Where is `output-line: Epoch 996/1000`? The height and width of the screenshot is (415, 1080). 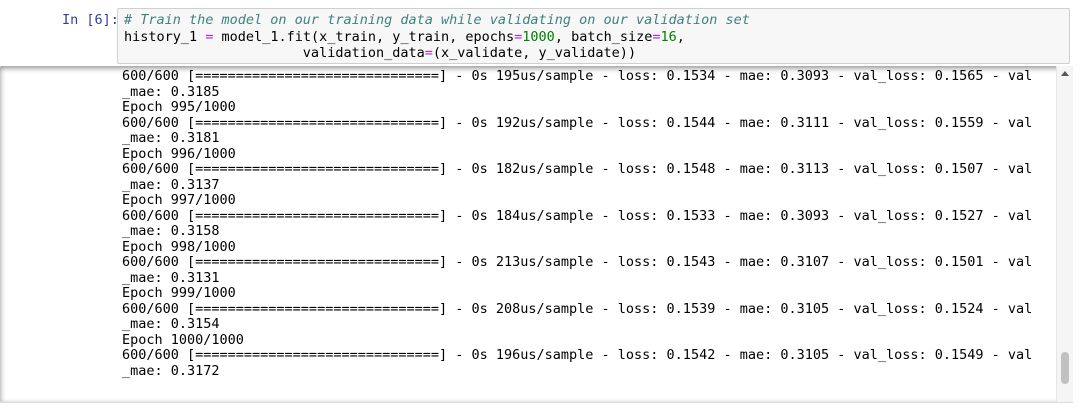
output-line: Epoch 996/1000 is located at coordinates (179, 153).